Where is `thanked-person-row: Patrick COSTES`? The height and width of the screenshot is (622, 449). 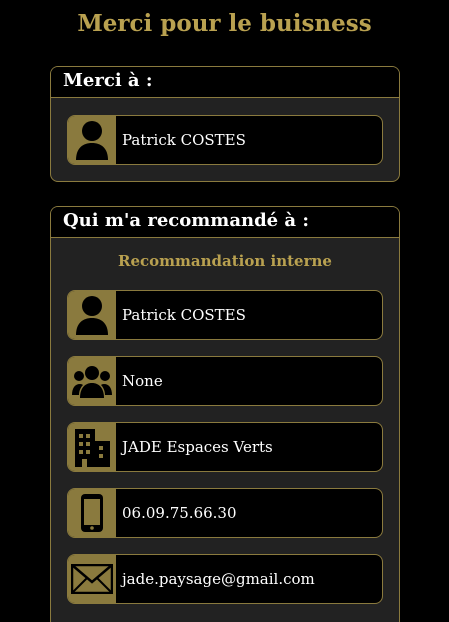 thanked-person-row: Patrick COSTES is located at coordinates (225, 140).